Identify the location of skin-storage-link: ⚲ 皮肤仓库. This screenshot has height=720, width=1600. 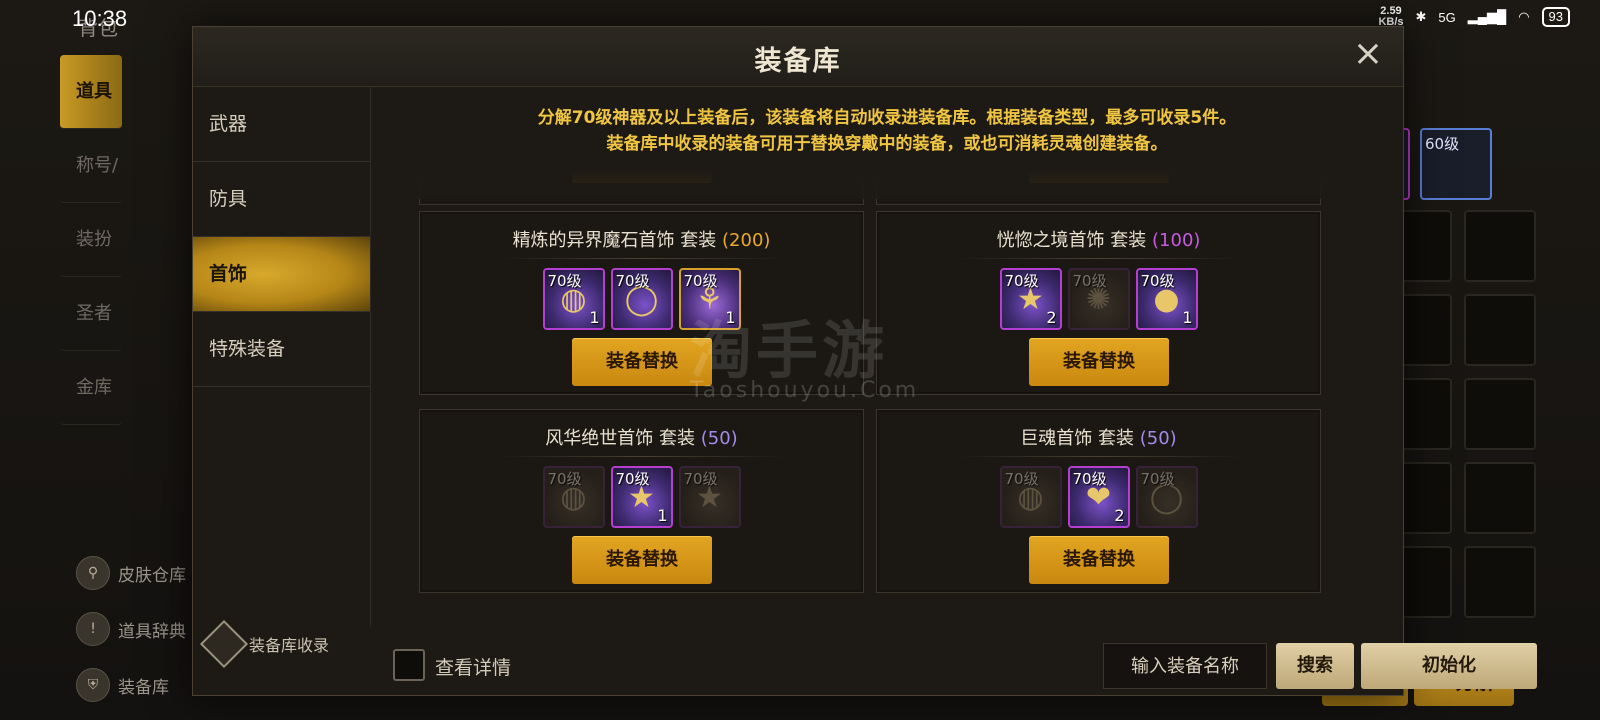
(138, 573).